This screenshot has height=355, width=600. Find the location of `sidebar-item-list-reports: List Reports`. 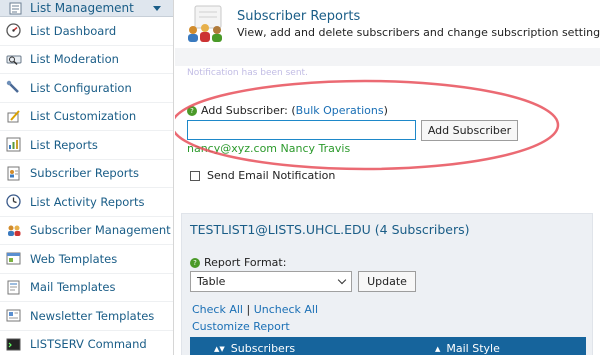

sidebar-item-list-reports: List Reports is located at coordinates (86, 145).